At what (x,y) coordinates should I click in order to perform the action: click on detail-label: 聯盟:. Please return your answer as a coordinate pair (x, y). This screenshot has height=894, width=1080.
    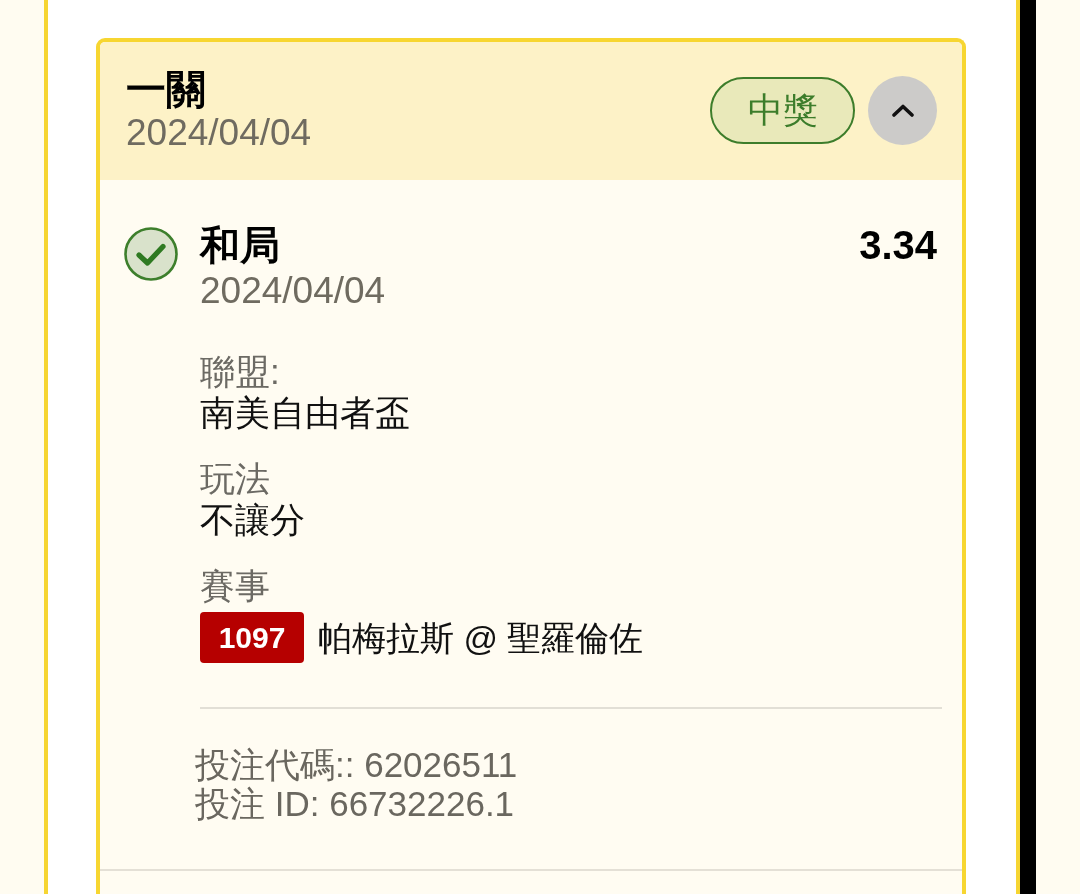
    Looking at the image, I should click on (240, 372).